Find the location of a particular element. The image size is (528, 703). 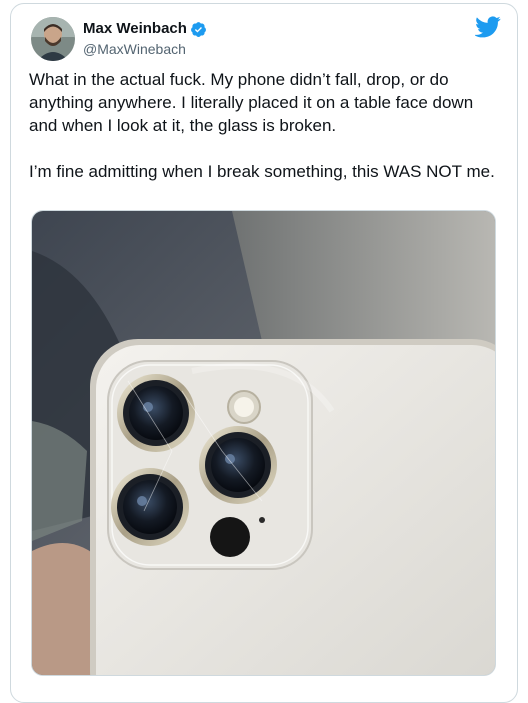

tweet-header: Max Weinbach @MaxWinebach is located at coordinates (119, 39).